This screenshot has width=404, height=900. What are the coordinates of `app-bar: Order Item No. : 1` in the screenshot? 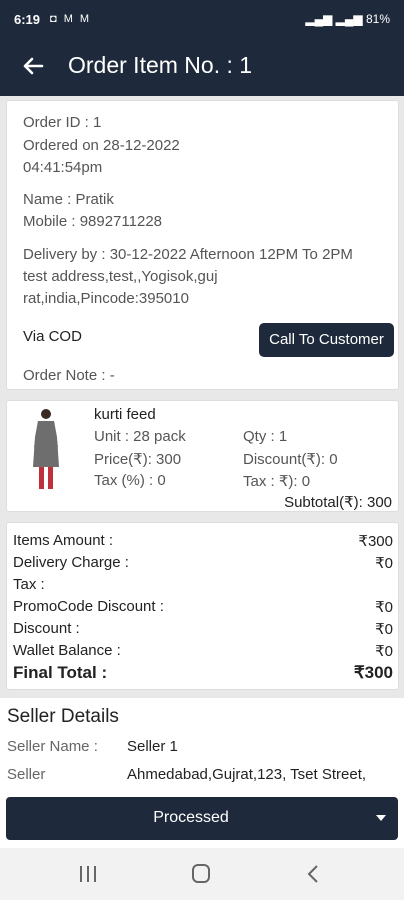 It's located at (202, 67).